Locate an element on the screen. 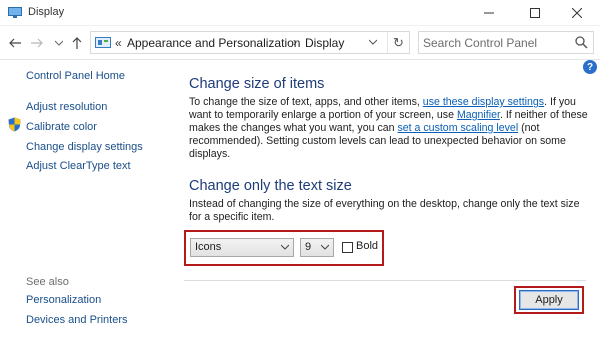 The image size is (600, 342). maximize-icon is located at coordinates (535, 13).